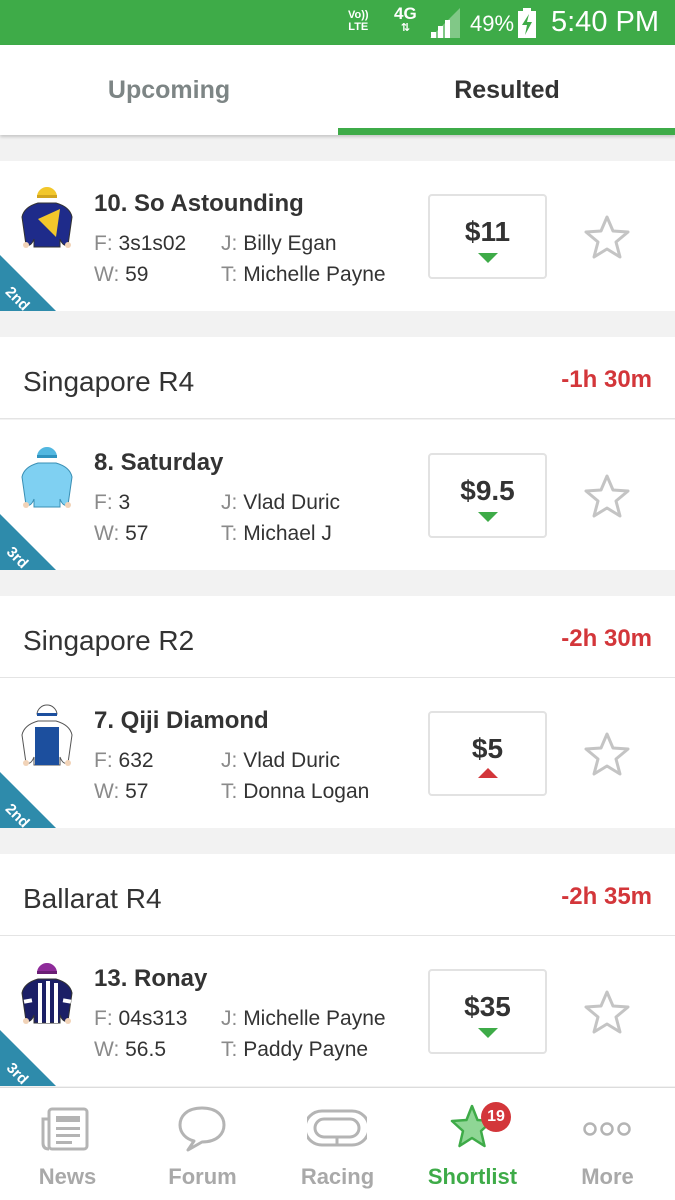 The image size is (675, 1200). What do you see at coordinates (606, 638) in the screenshot?
I see `race-time: -2h 30m` at bounding box center [606, 638].